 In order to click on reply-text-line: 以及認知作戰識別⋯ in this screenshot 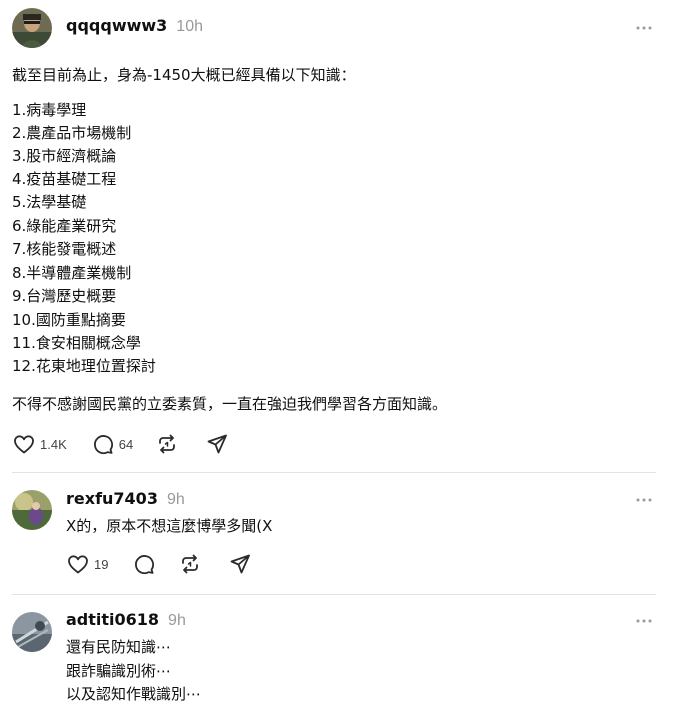, I will do `click(134, 694)`.